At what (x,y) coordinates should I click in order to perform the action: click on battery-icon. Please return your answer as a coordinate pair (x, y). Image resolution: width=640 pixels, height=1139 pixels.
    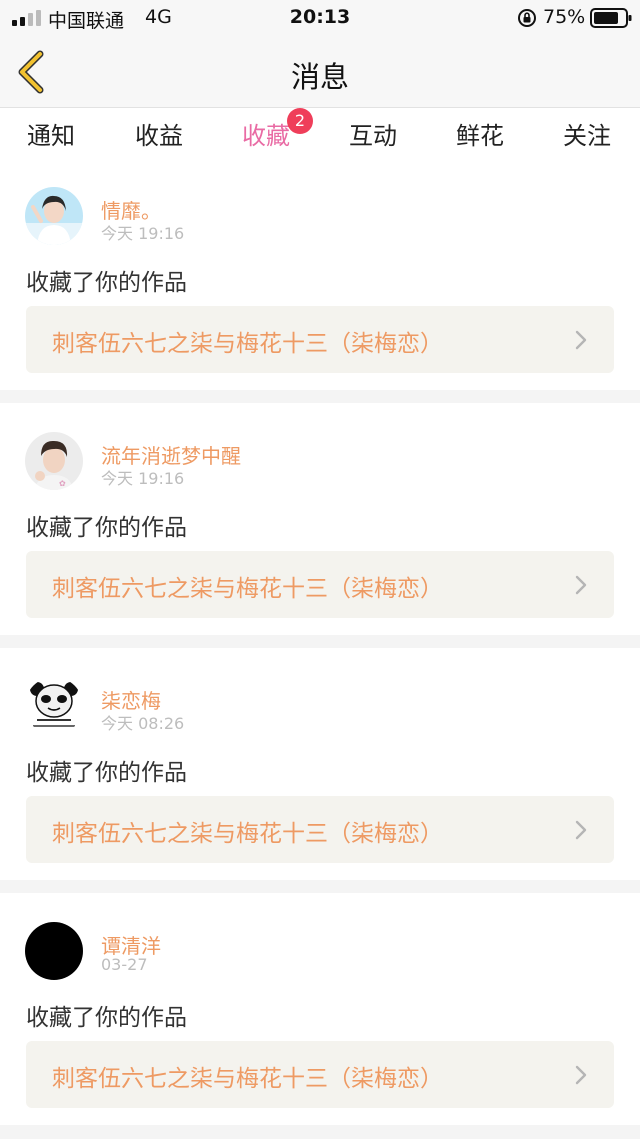
    Looking at the image, I should click on (611, 18).